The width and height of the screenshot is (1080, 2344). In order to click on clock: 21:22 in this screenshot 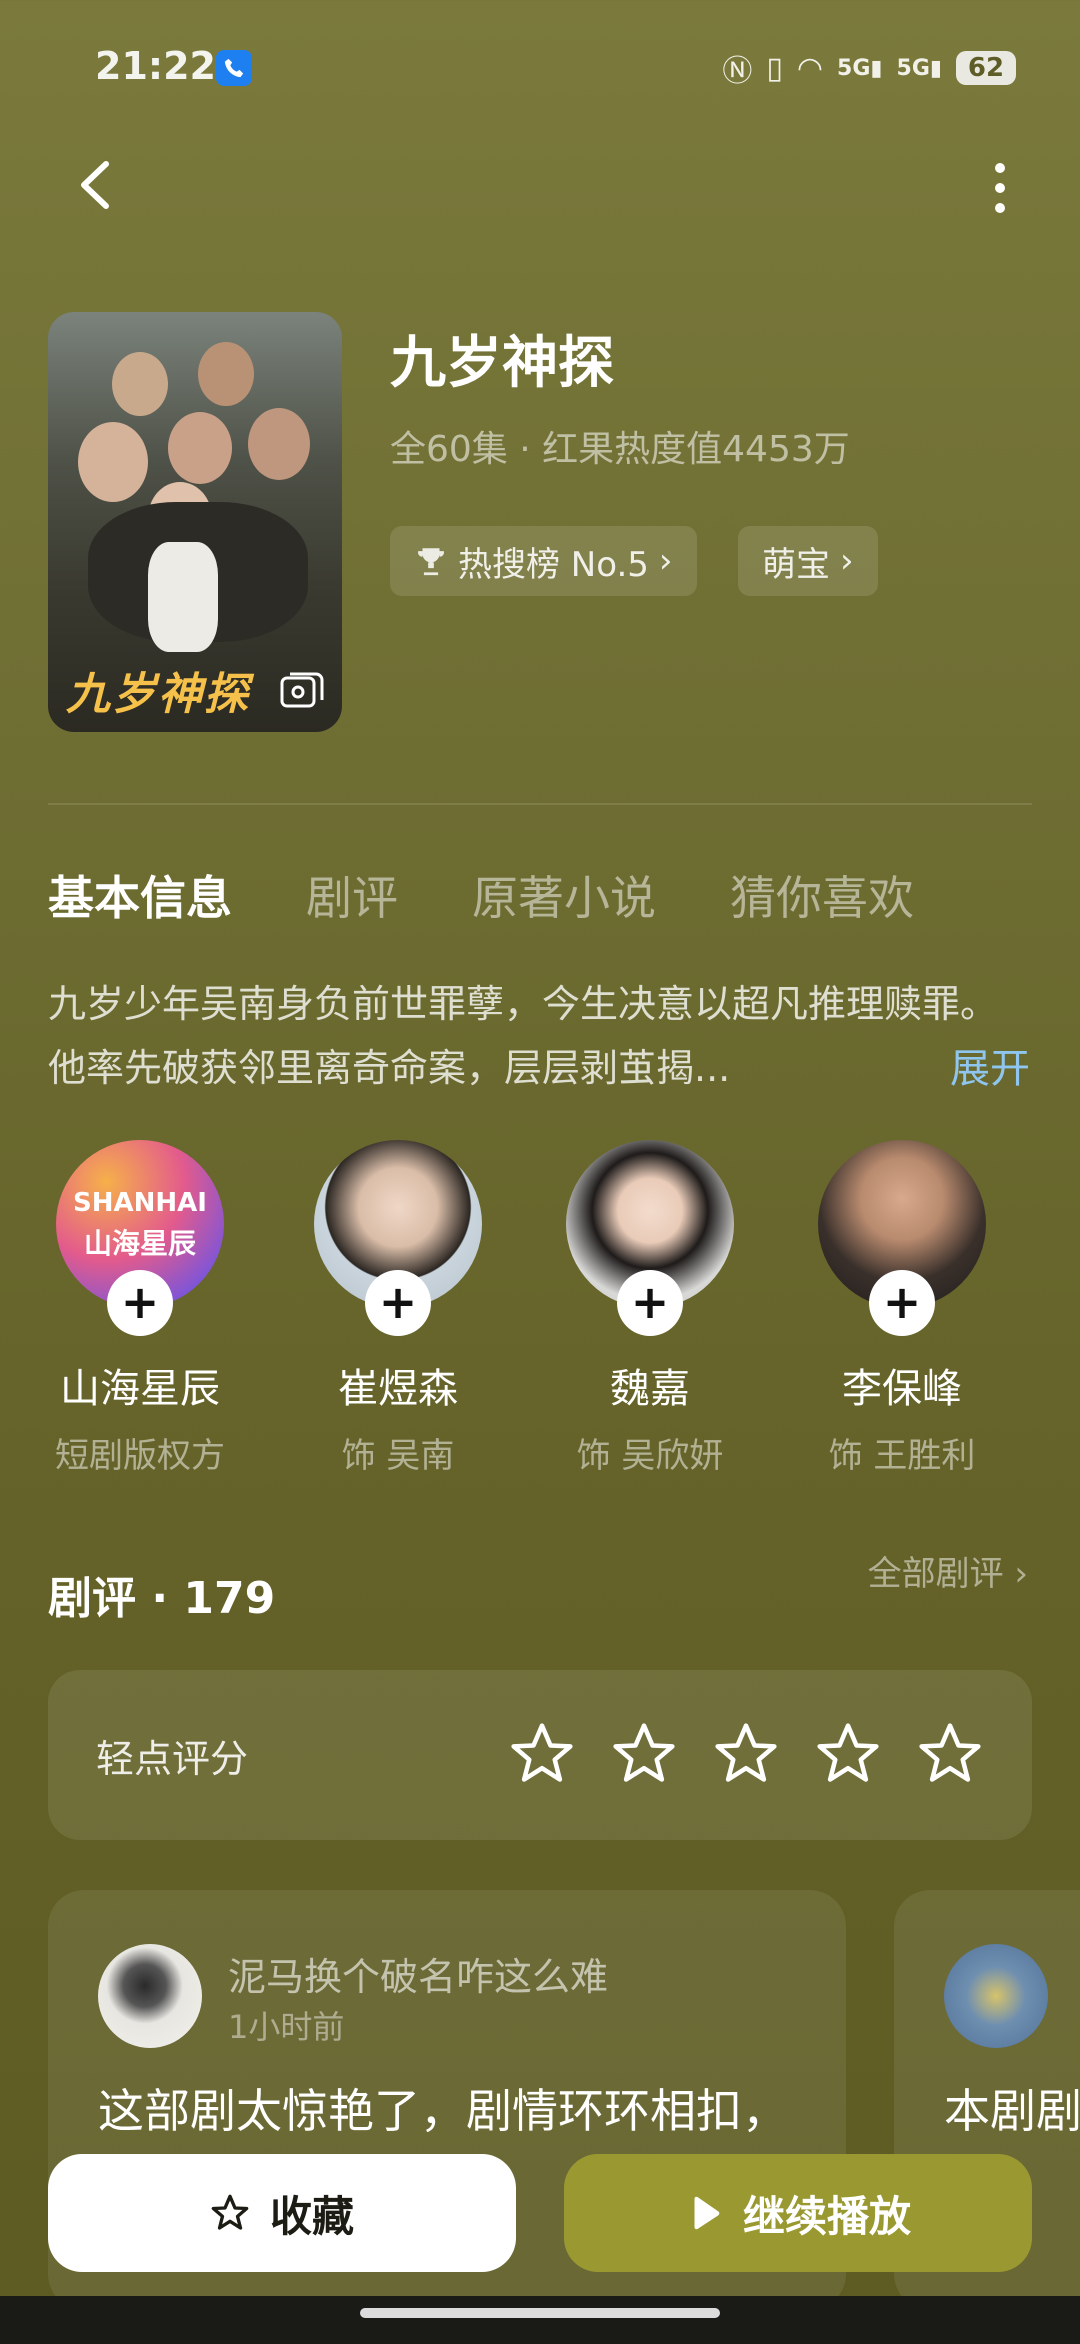, I will do `click(155, 66)`.